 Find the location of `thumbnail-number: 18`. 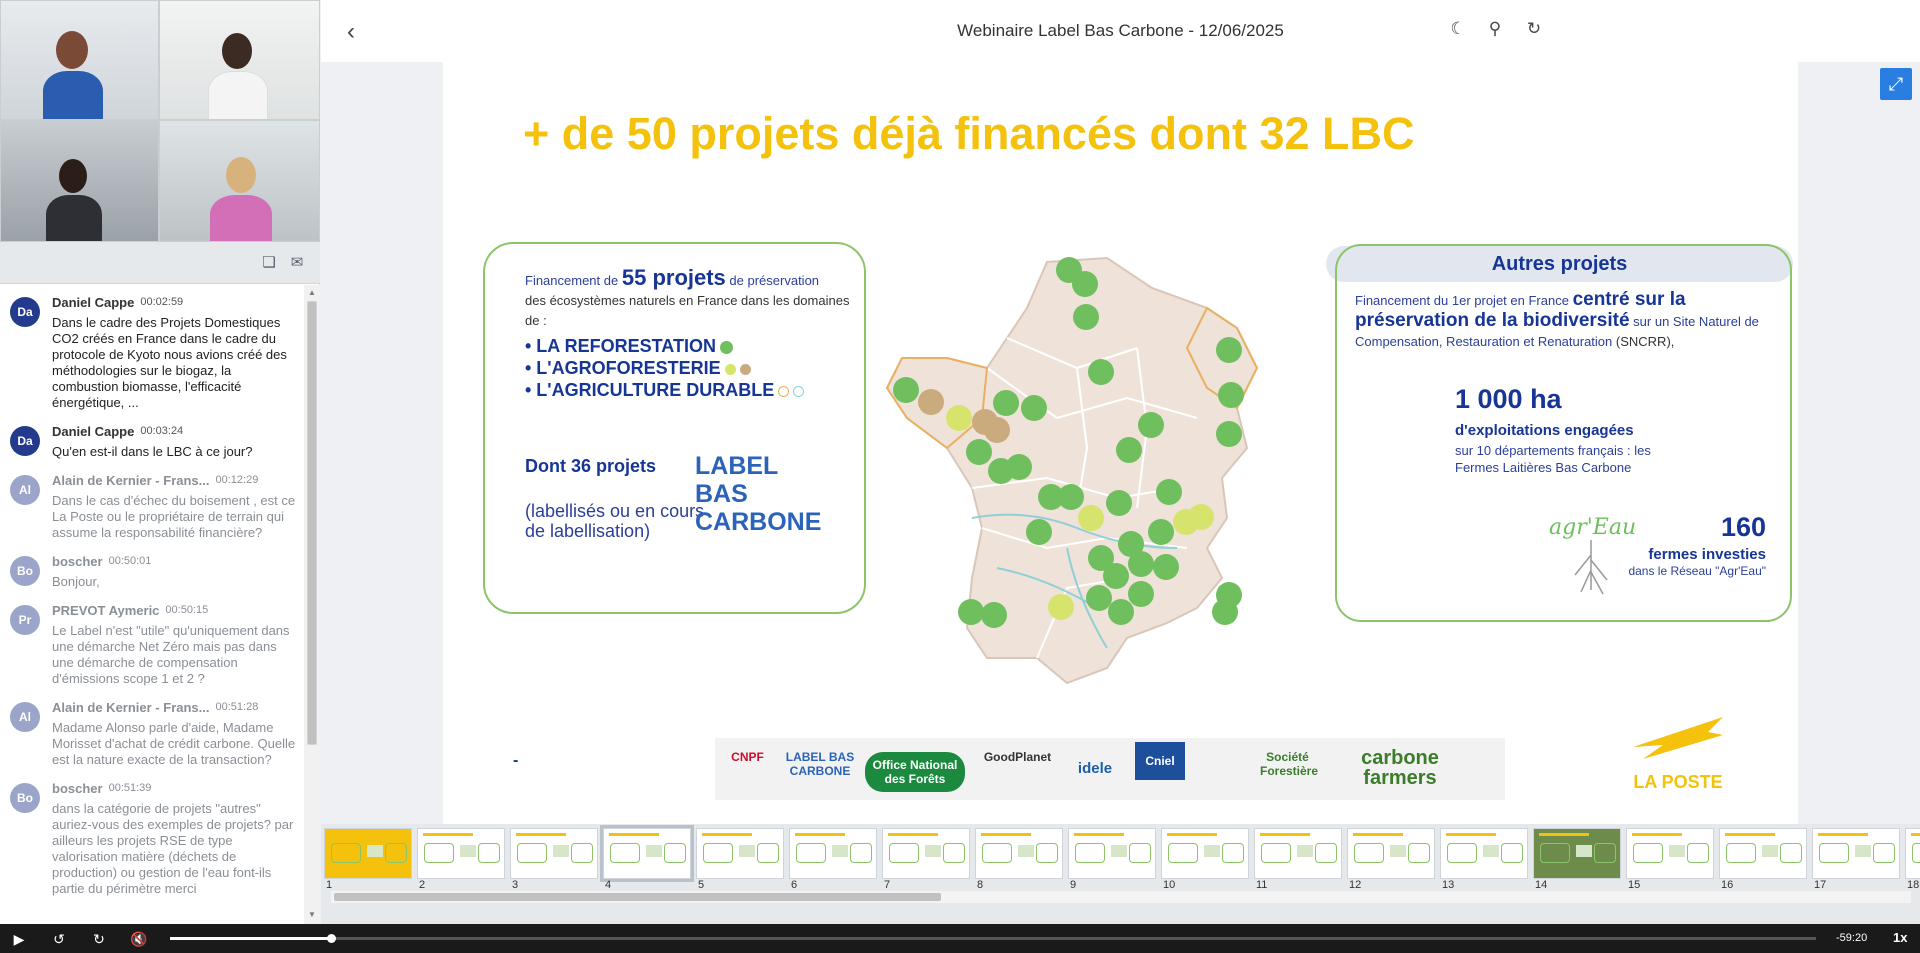

thumbnail-number: 18 is located at coordinates (1913, 885).